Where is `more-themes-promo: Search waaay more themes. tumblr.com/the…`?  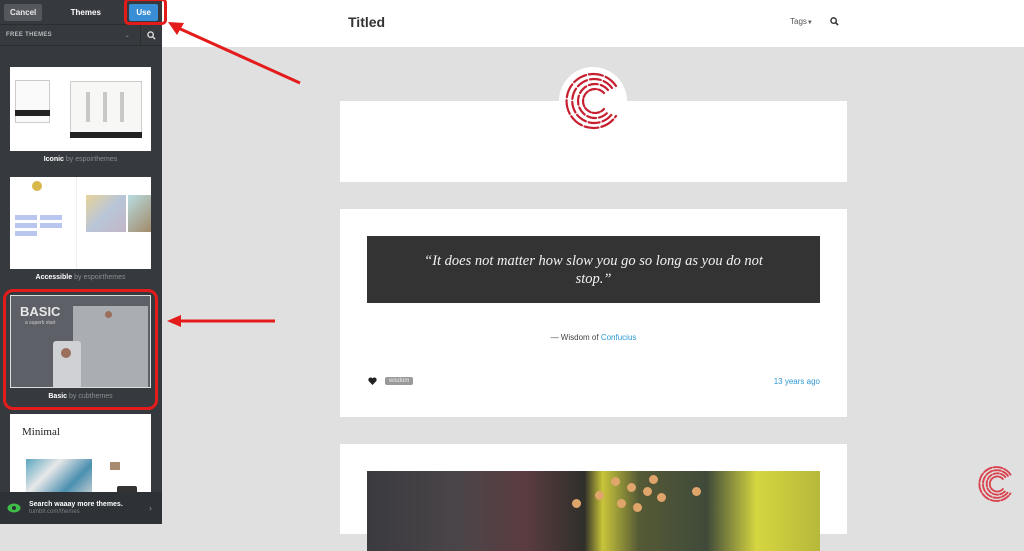 more-themes-promo: Search waaay more themes. tumblr.com/the… is located at coordinates (81, 508).